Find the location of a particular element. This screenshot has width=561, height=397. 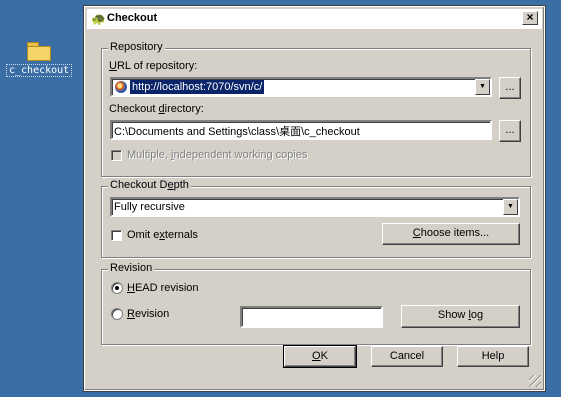

desktop-folder-icon: c_checkout is located at coordinates (39, 58).